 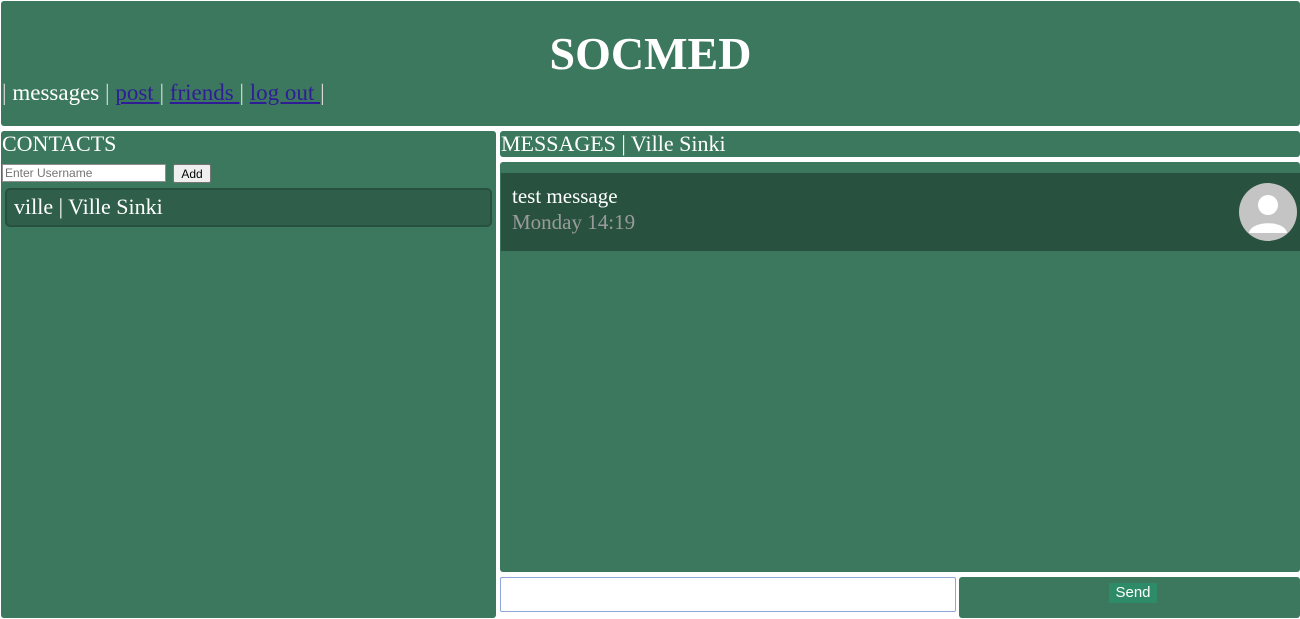 What do you see at coordinates (285, 92) in the screenshot?
I see `nav-link-log-out: log out` at bounding box center [285, 92].